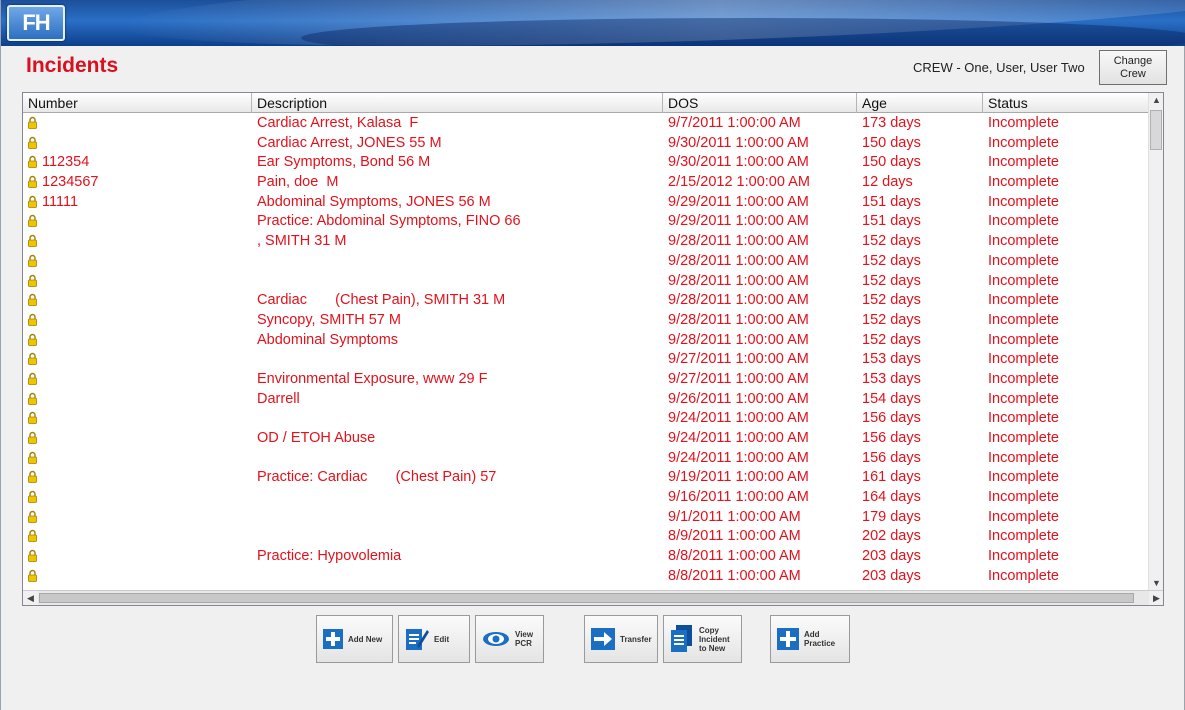 The width and height of the screenshot is (1185, 710). Describe the element at coordinates (586, 537) in the screenshot. I see `table-row: 8/9/2011 1:00:00 AM 202 days Incomplete` at that location.